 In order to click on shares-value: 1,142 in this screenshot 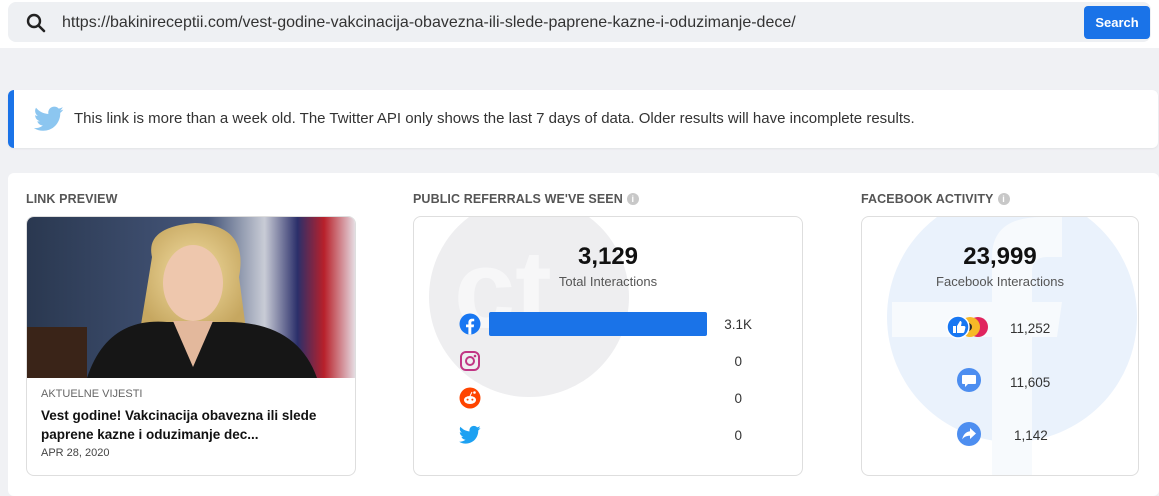, I will do `click(1031, 435)`.